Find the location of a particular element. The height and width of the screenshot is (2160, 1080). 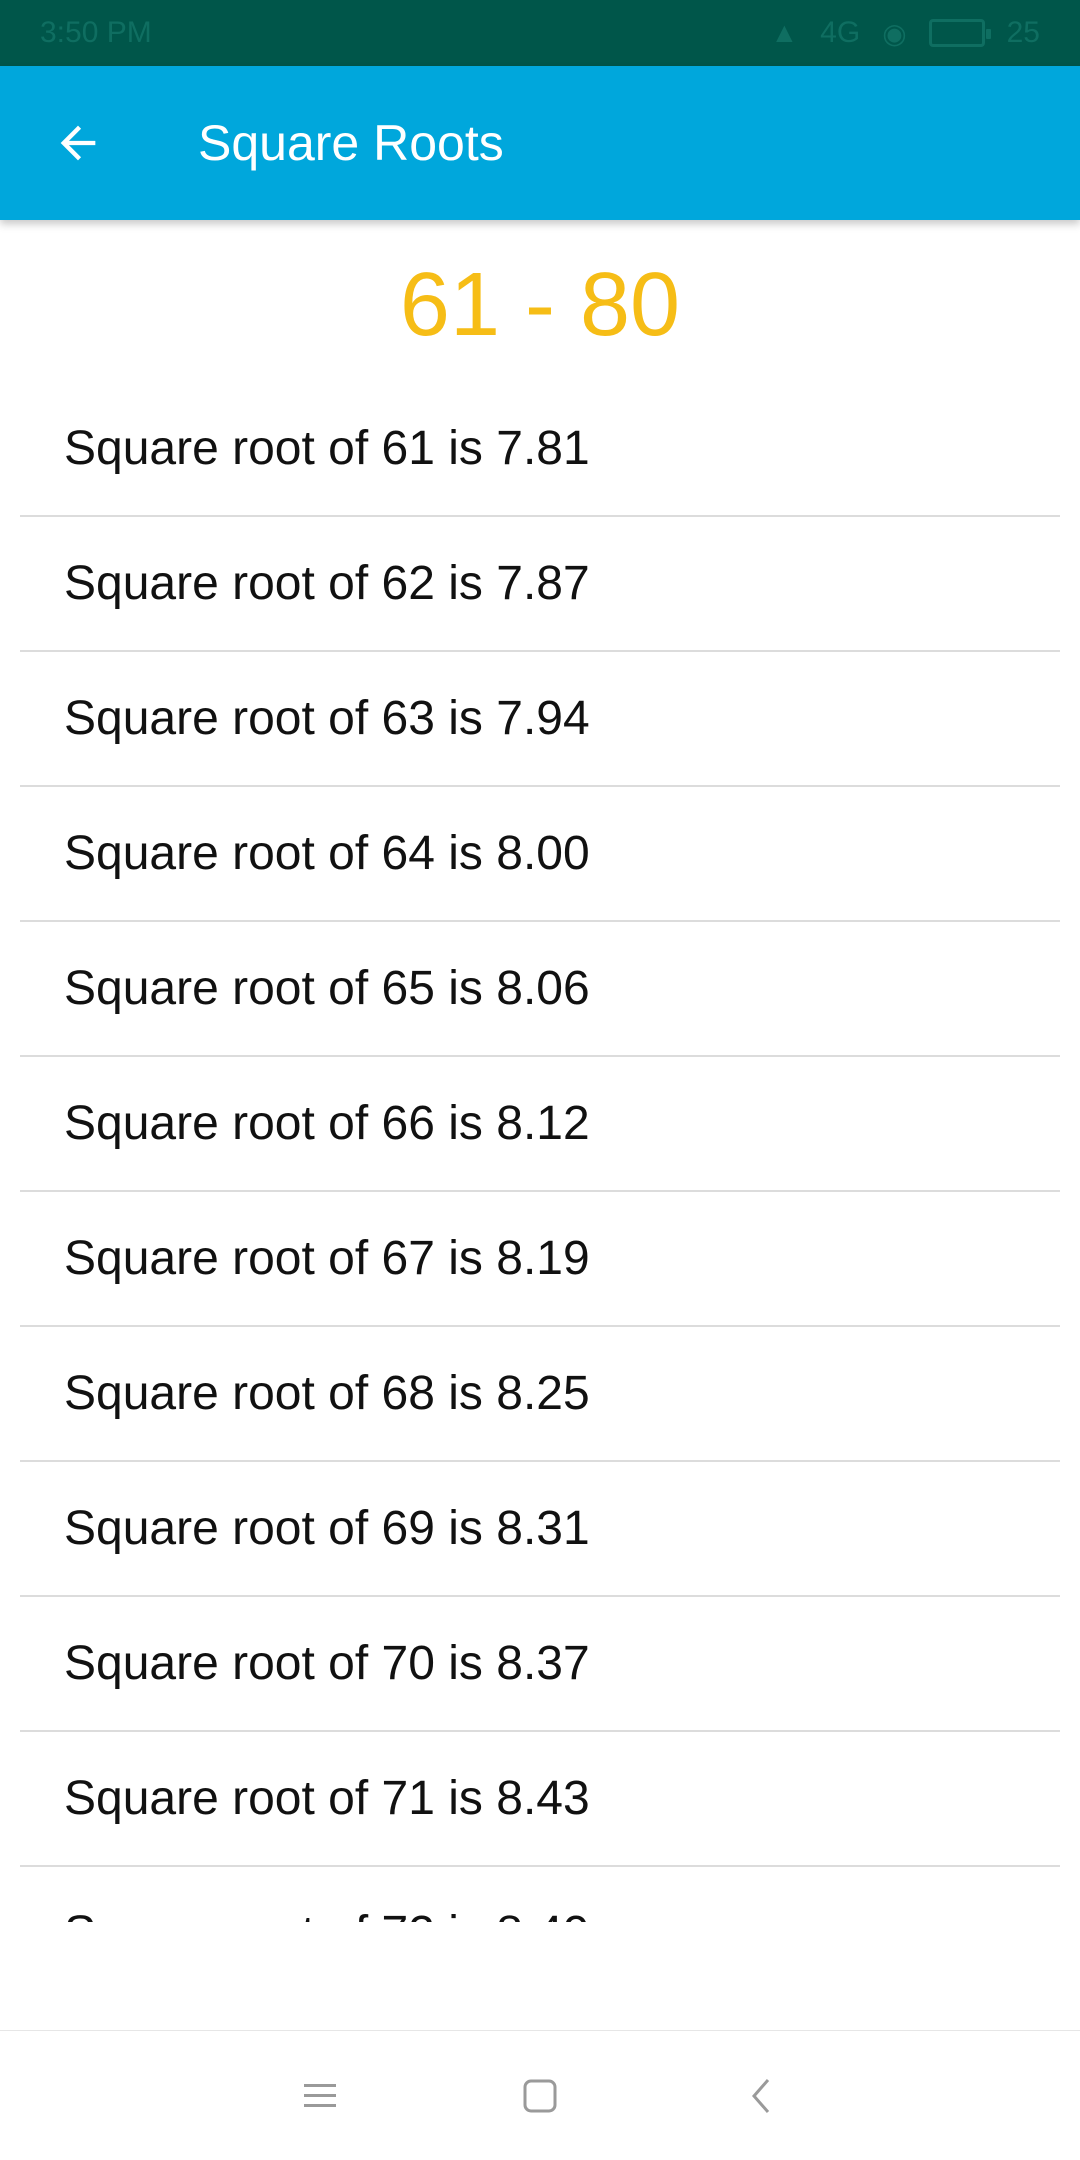

list-item: Square root of 70 is 8.37 is located at coordinates (540, 1664).